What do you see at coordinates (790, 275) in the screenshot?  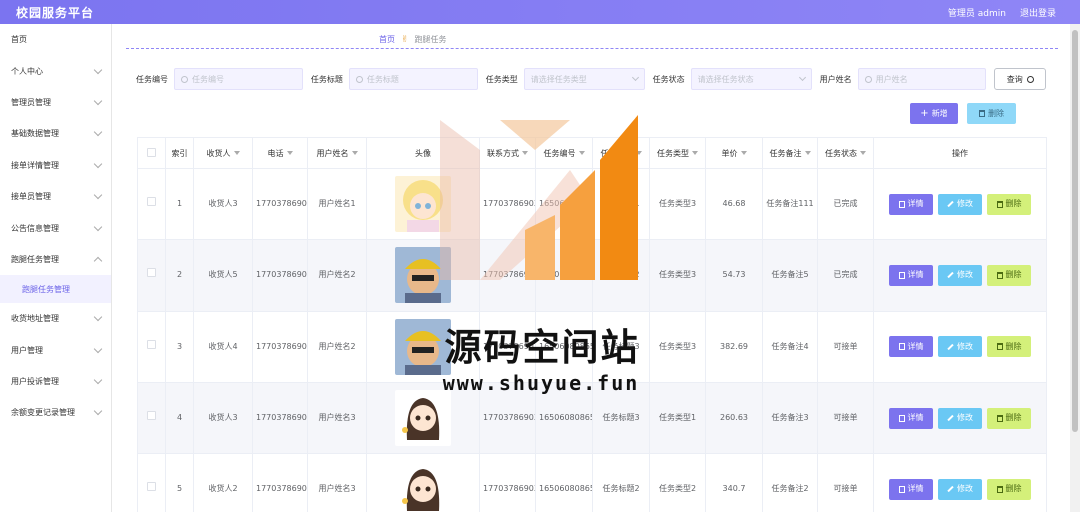 I see `cell-note: 任务备注5` at bounding box center [790, 275].